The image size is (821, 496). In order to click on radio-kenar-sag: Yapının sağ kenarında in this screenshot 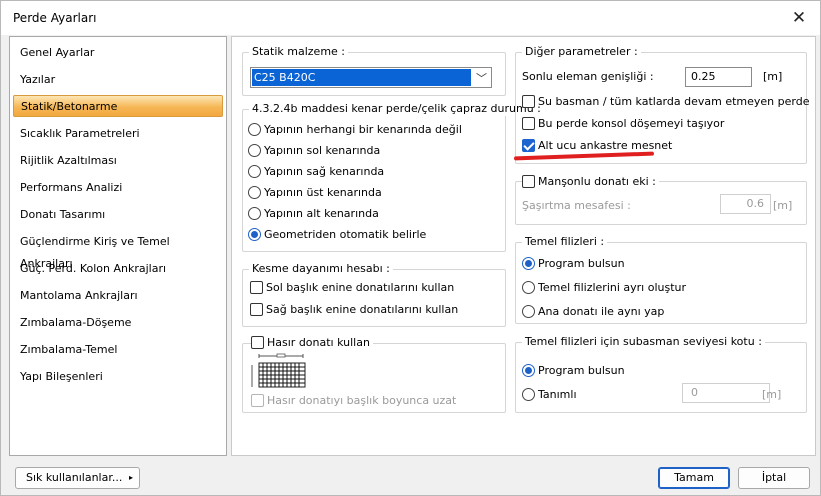, I will do `click(316, 172)`.